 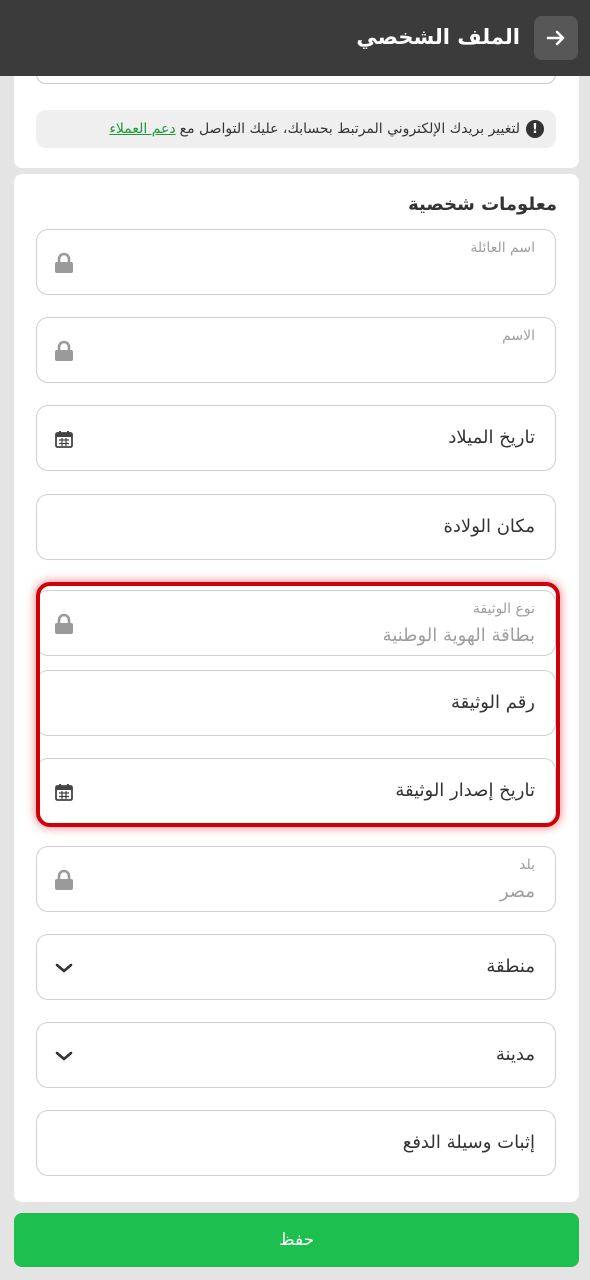 I want to click on save-button: حفظ, so click(x=296, y=1240).